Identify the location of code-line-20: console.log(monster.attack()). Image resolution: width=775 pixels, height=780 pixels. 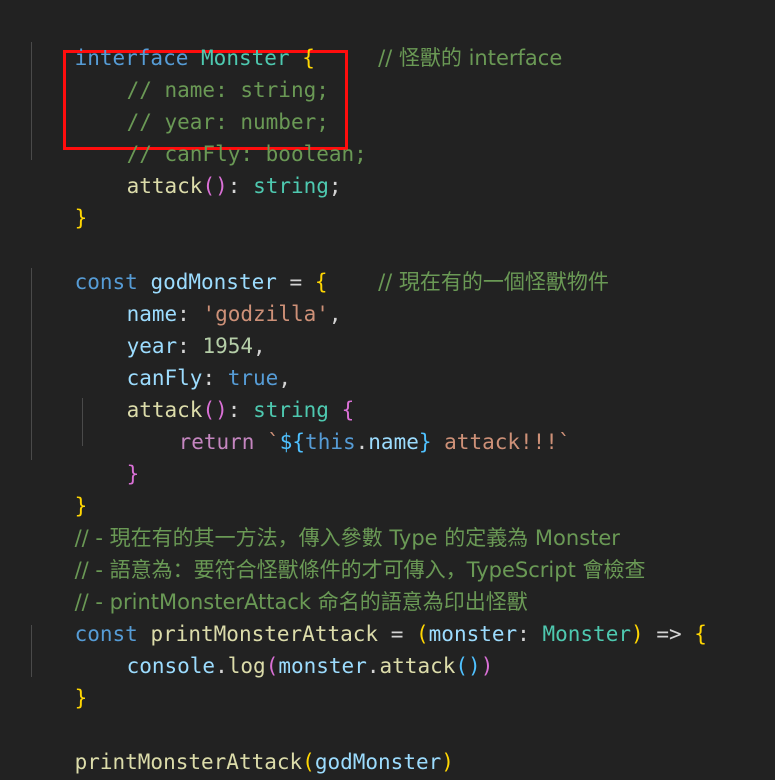
(387, 648).